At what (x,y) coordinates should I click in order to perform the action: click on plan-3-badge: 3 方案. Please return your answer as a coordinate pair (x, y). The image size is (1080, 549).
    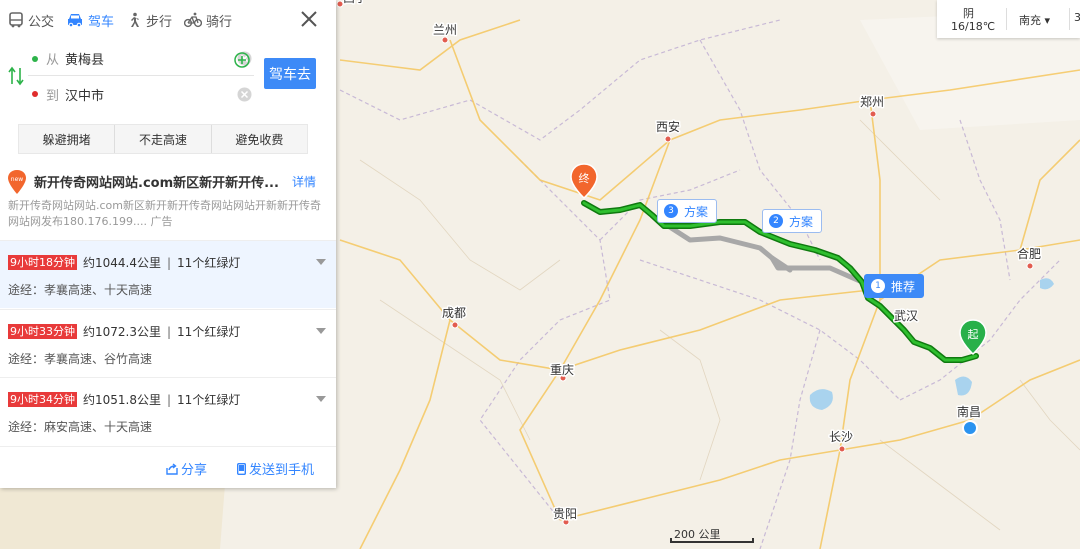
    Looking at the image, I should click on (687, 211).